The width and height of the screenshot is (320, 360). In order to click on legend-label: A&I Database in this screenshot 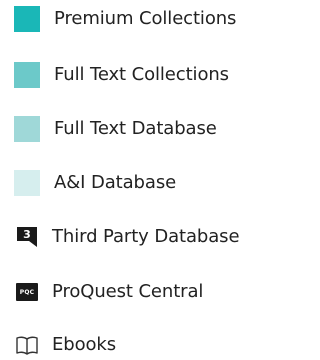, I will do `click(115, 182)`.